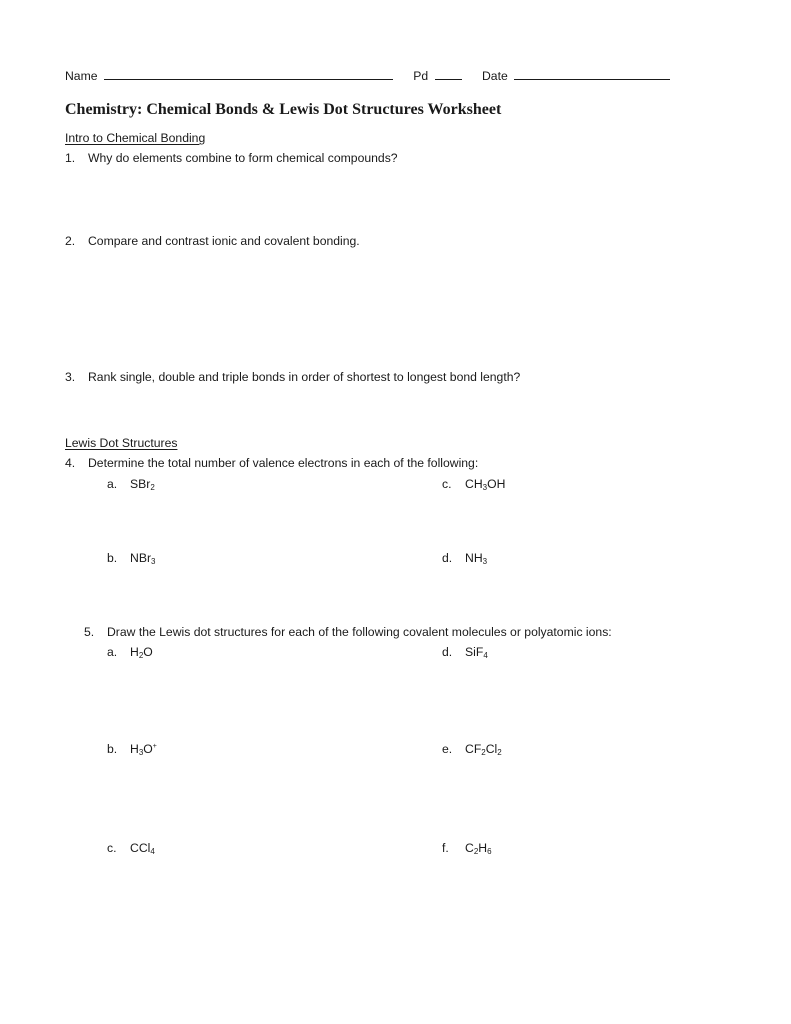  I want to click on item-letter: f., so click(445, 848).